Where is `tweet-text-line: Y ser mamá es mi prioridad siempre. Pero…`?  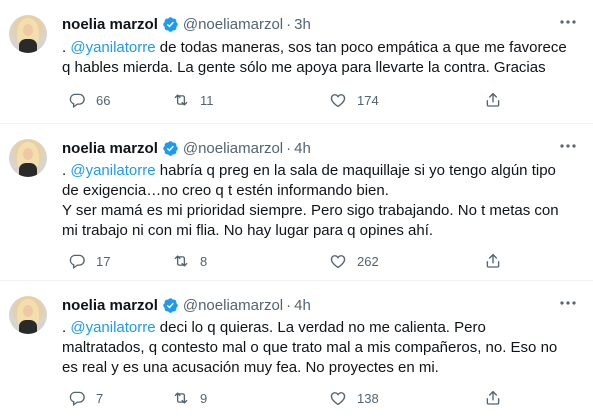
tweet-text-line: Y ser mamá es mi prioridad siempre. Pero… is located at coordinates (310, 210).